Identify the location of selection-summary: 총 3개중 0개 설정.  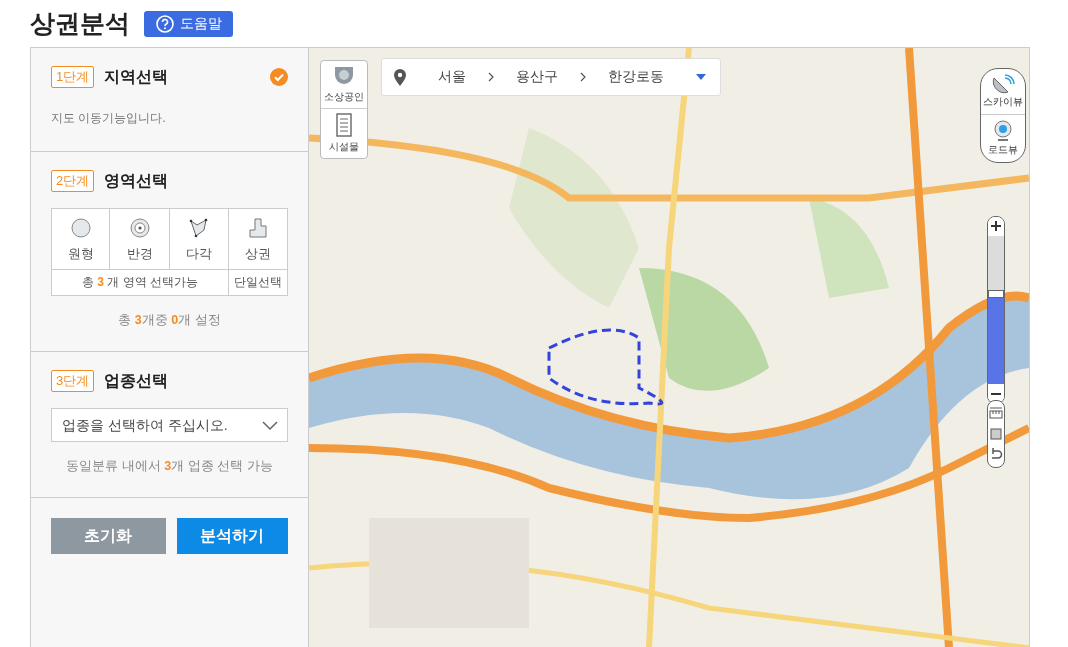
(169, 320).